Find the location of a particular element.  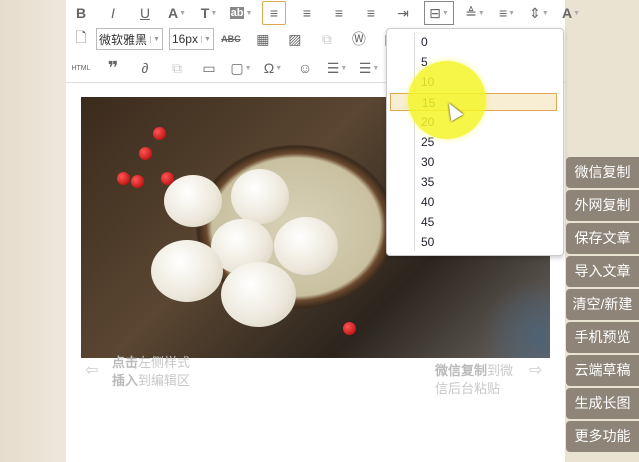

align-left-icon: ≡ is located at coordinates (274, 13).